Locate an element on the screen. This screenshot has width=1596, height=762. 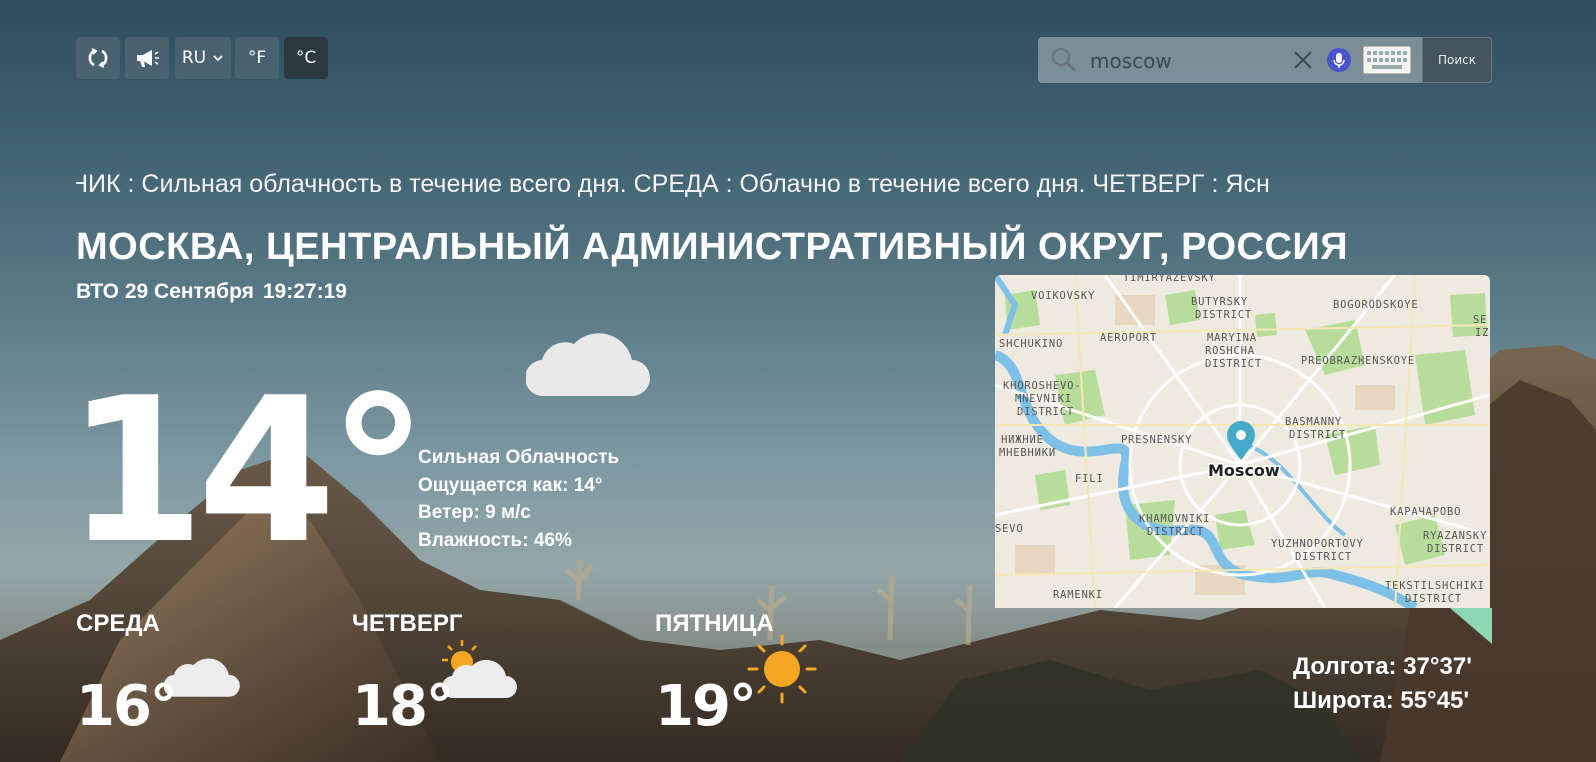
map-corner-decoration is located at coordinates (1471, 626).